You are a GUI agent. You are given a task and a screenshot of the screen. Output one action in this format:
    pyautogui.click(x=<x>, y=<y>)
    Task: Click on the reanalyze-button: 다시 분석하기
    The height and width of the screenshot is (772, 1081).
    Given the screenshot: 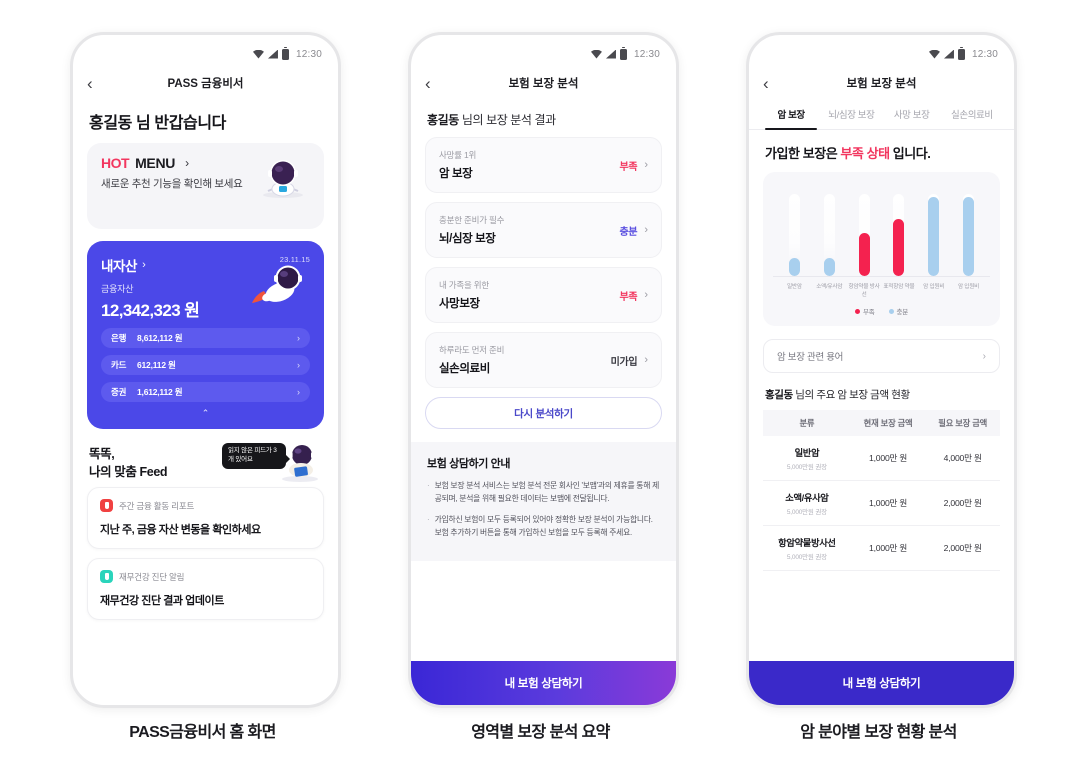 What is the action you would take?
    pyautogui.click(x=543, y=413)
    